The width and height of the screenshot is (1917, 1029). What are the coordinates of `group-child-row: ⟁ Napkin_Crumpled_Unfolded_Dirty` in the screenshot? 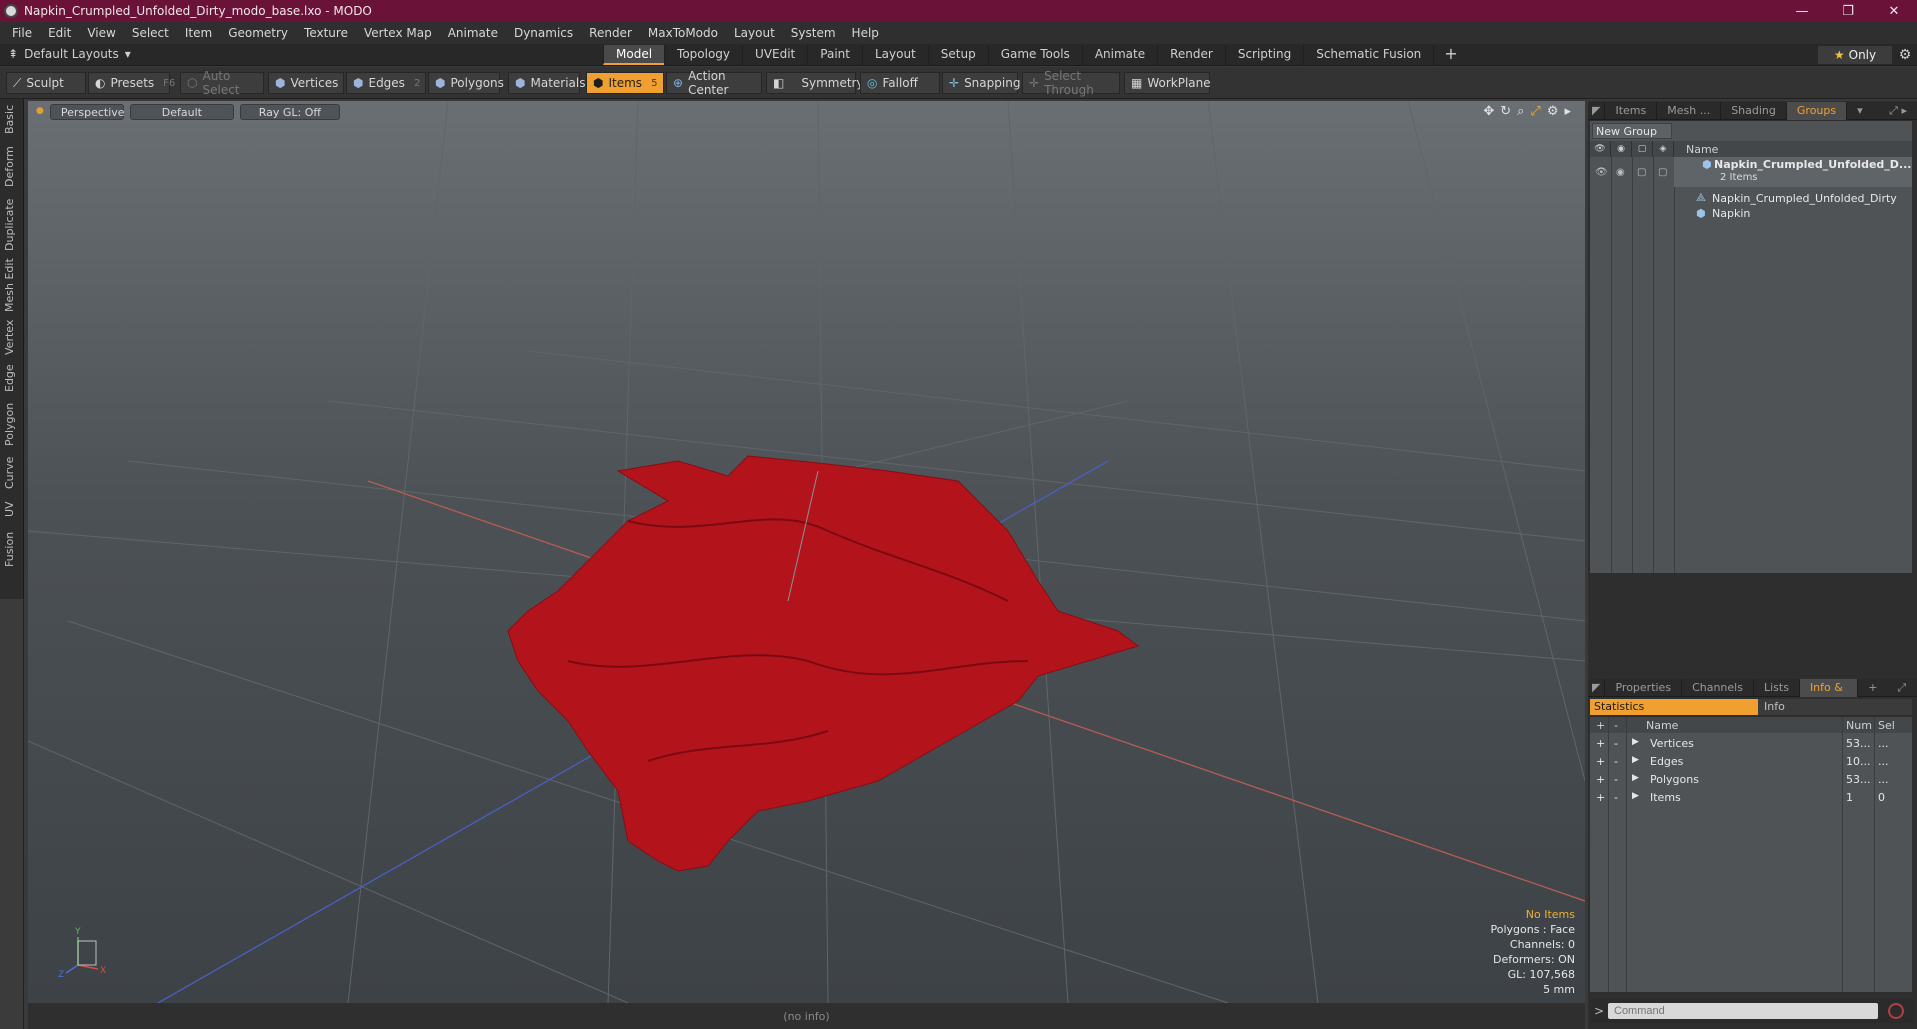 It's located at (1751, 198).